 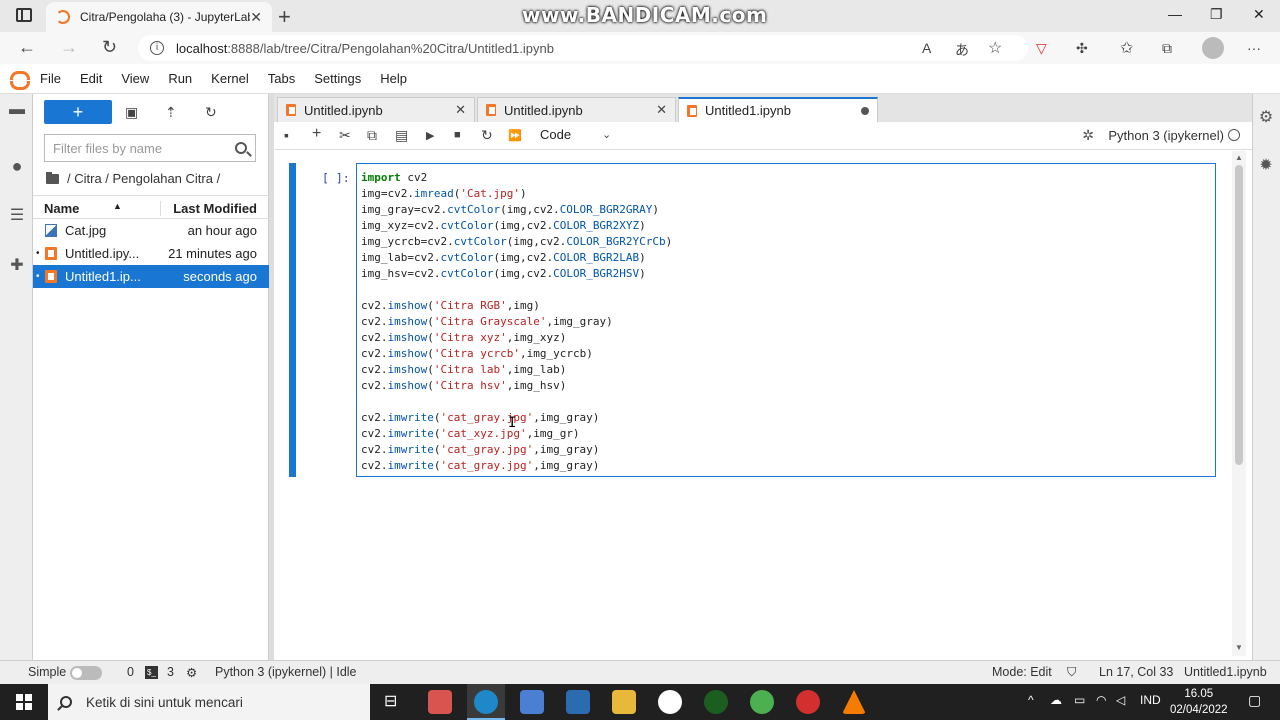 What do you see at coordinates (345, 135) in the screenshot?
I see `cut-icon: ✂` at bounding box center [345, 135].